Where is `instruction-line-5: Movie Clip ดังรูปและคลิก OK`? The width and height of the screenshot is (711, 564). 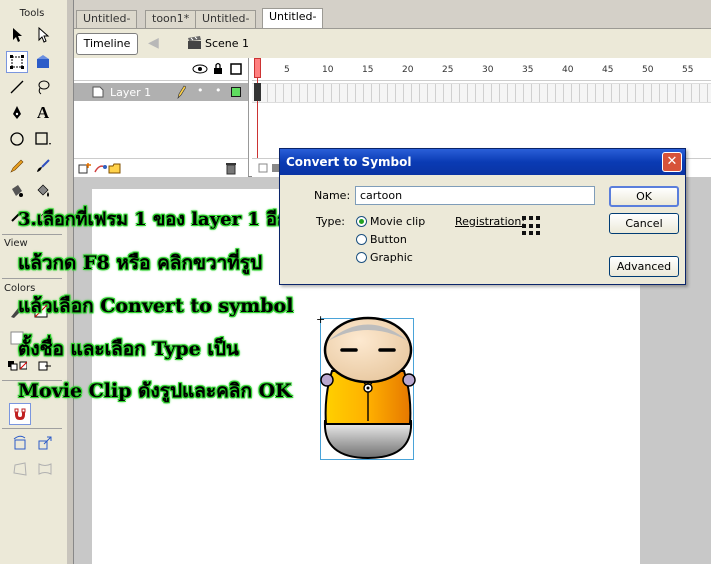 instruction-line-5: Movie Clip ดังรูปและคลิก OK is located at coordinates (155, 391).